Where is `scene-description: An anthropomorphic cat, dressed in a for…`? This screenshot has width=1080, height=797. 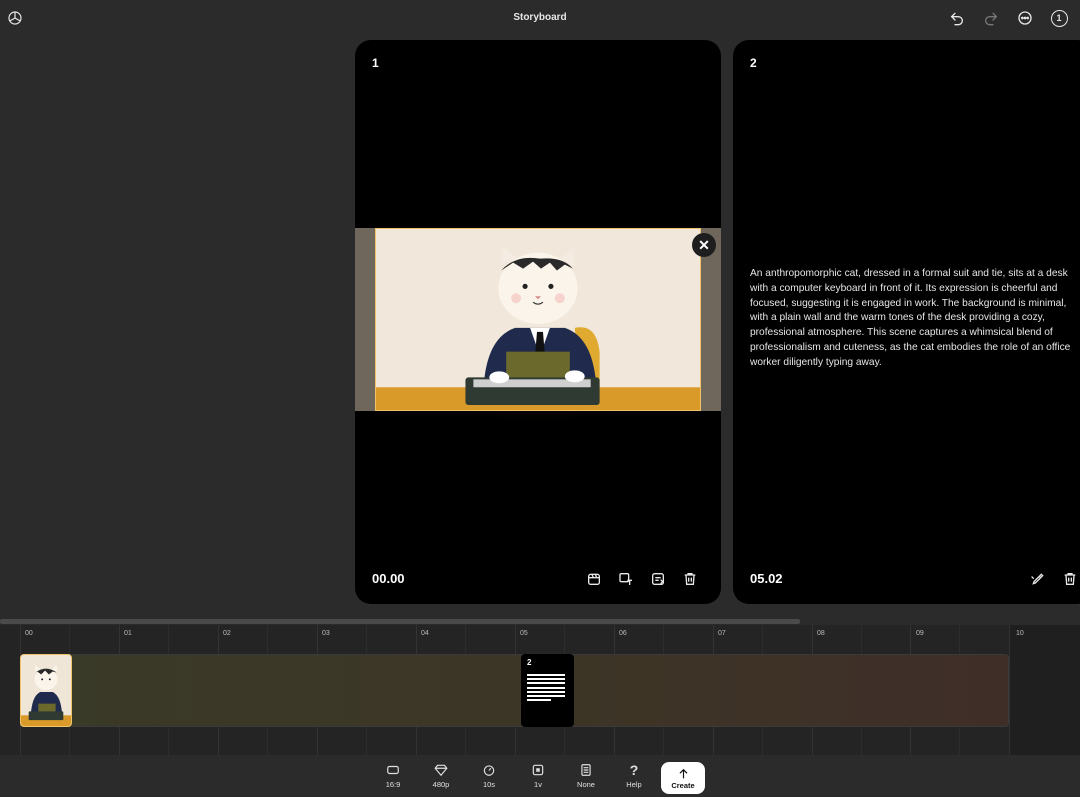
scene-description: An anthropomorphic cat, dressed in a for… is located at coordinates (915, 319).